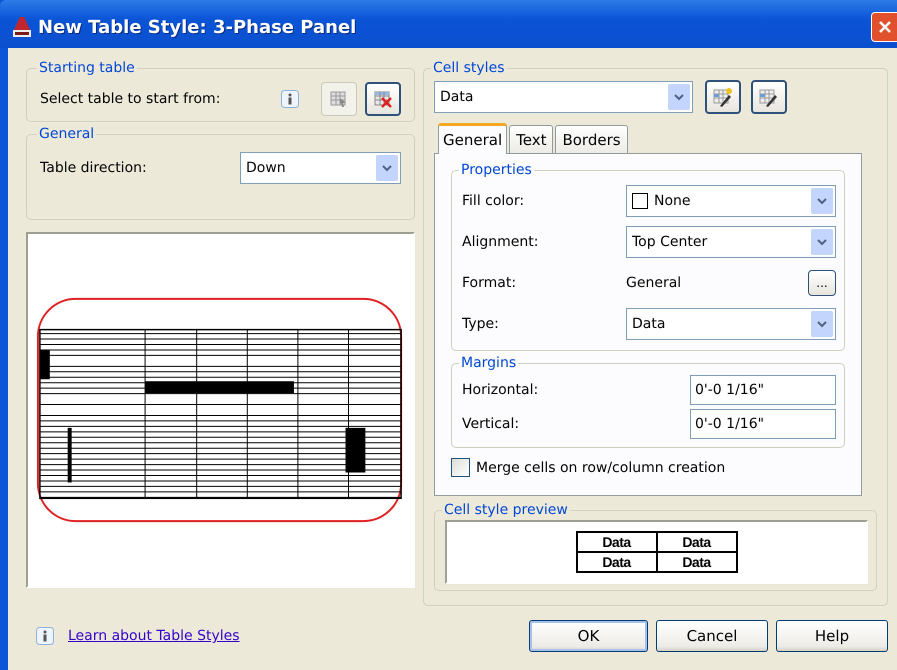 This screenshot has width=897, height=670. I want to click on checkbox-label: Merge cells on row/column creation, so click(601, 468).